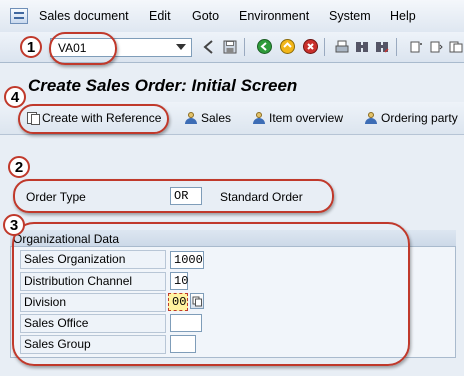 The image size is (464, 376). I want to click on first-page-icon, so click(416, 46).